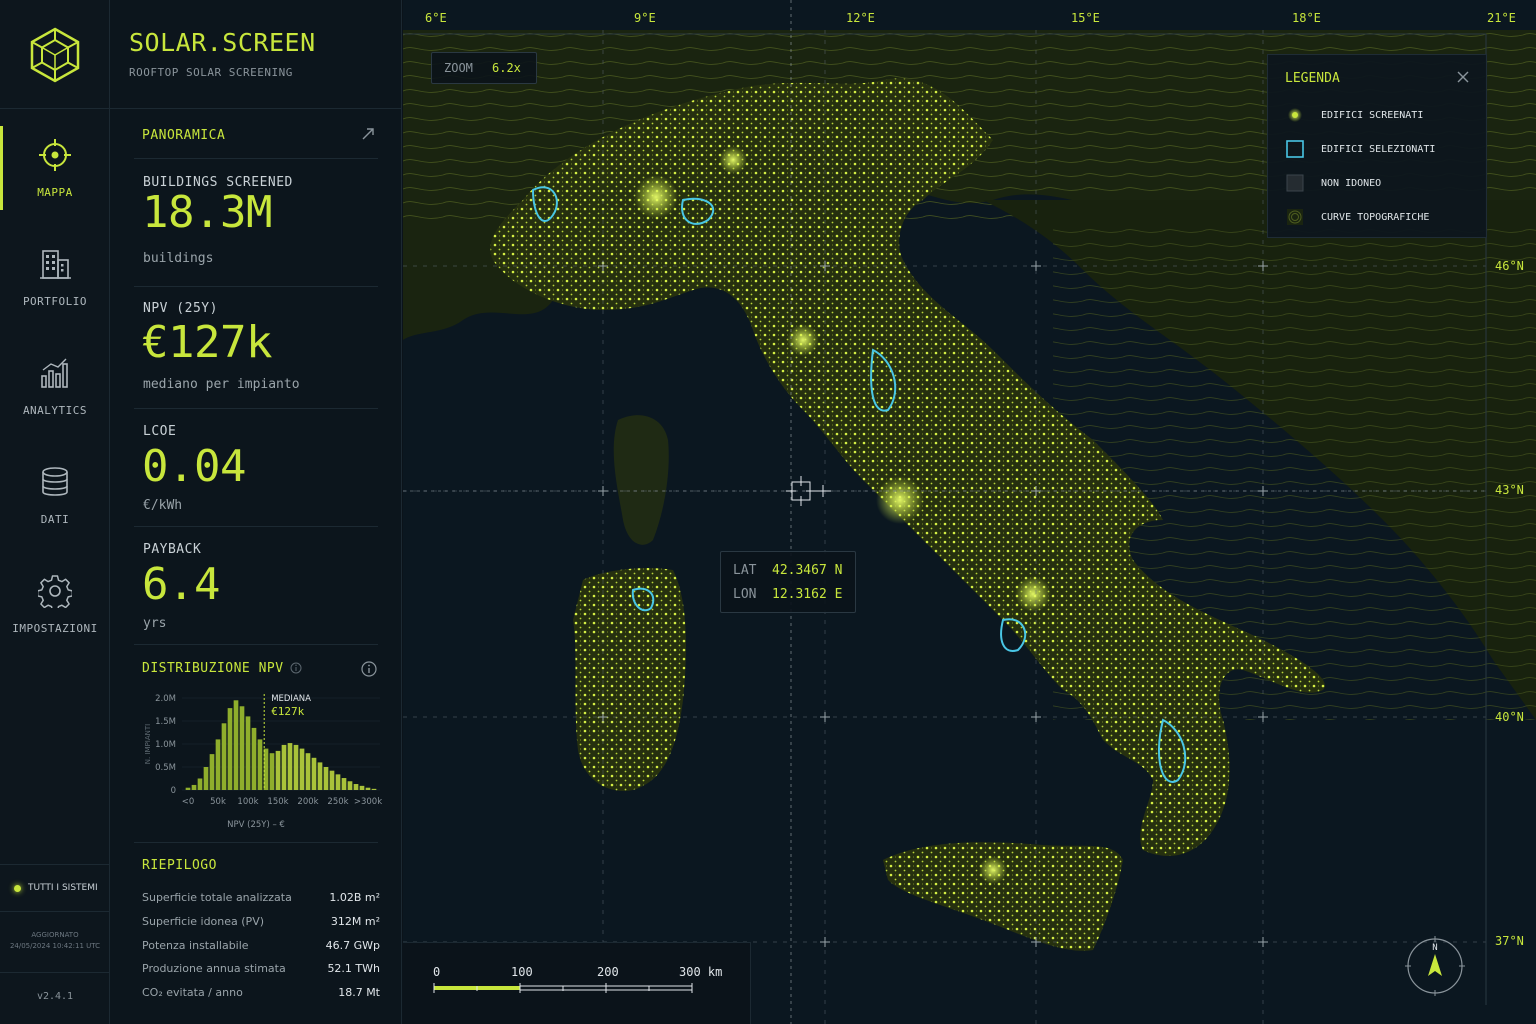  What do you see at coordinates (1463, 77) in the screenshot?
I see `close-icon` at bounding box center [1463, 77].